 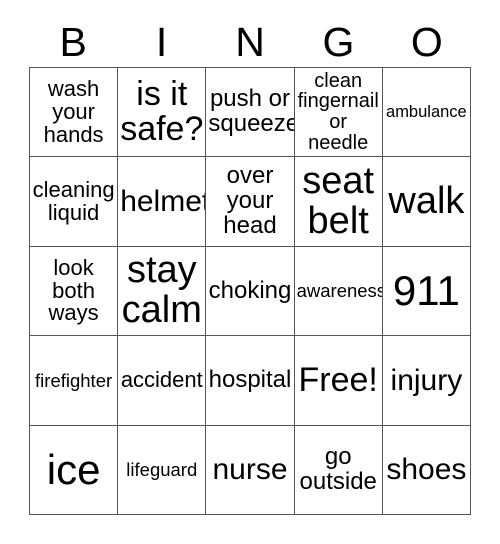 I want to click on bingo-cell-label: lifeguard, so click(x=162, y=470).